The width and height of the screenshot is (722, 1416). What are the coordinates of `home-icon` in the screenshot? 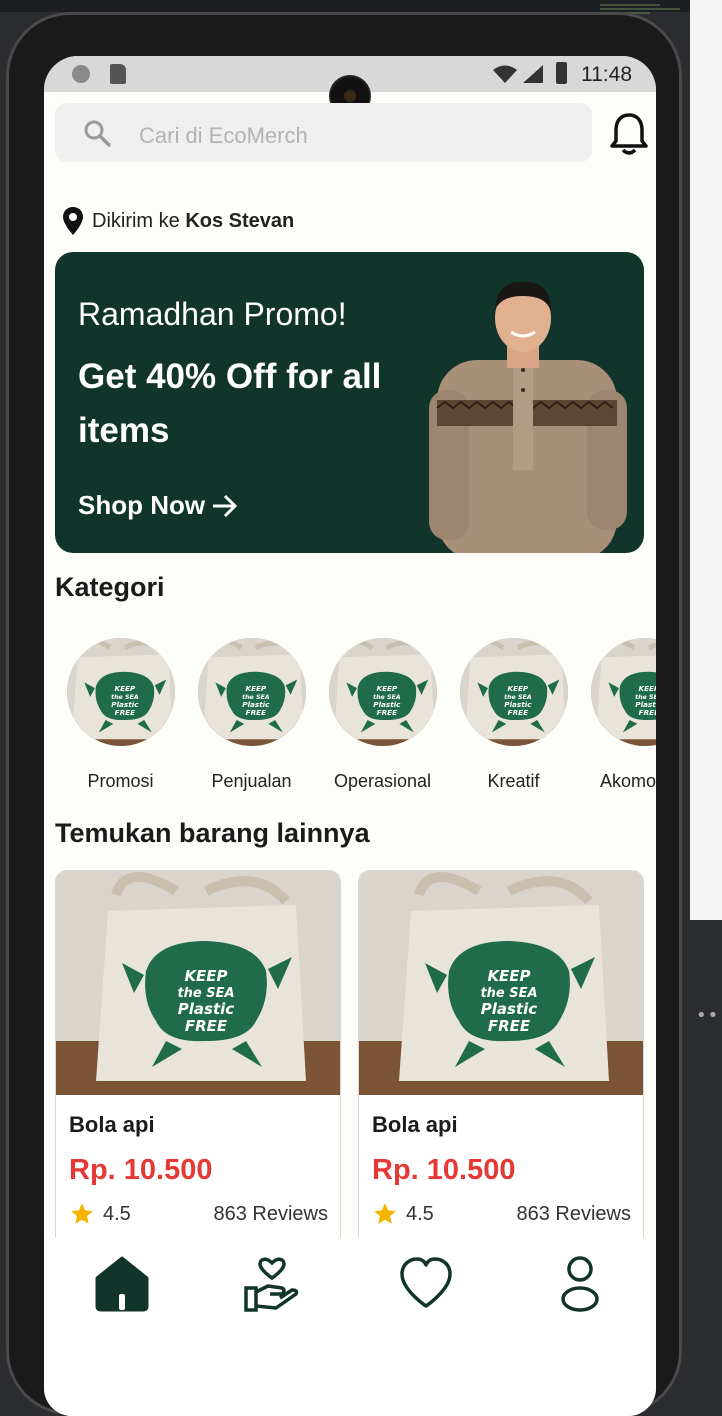 It's located at (122, 1284).